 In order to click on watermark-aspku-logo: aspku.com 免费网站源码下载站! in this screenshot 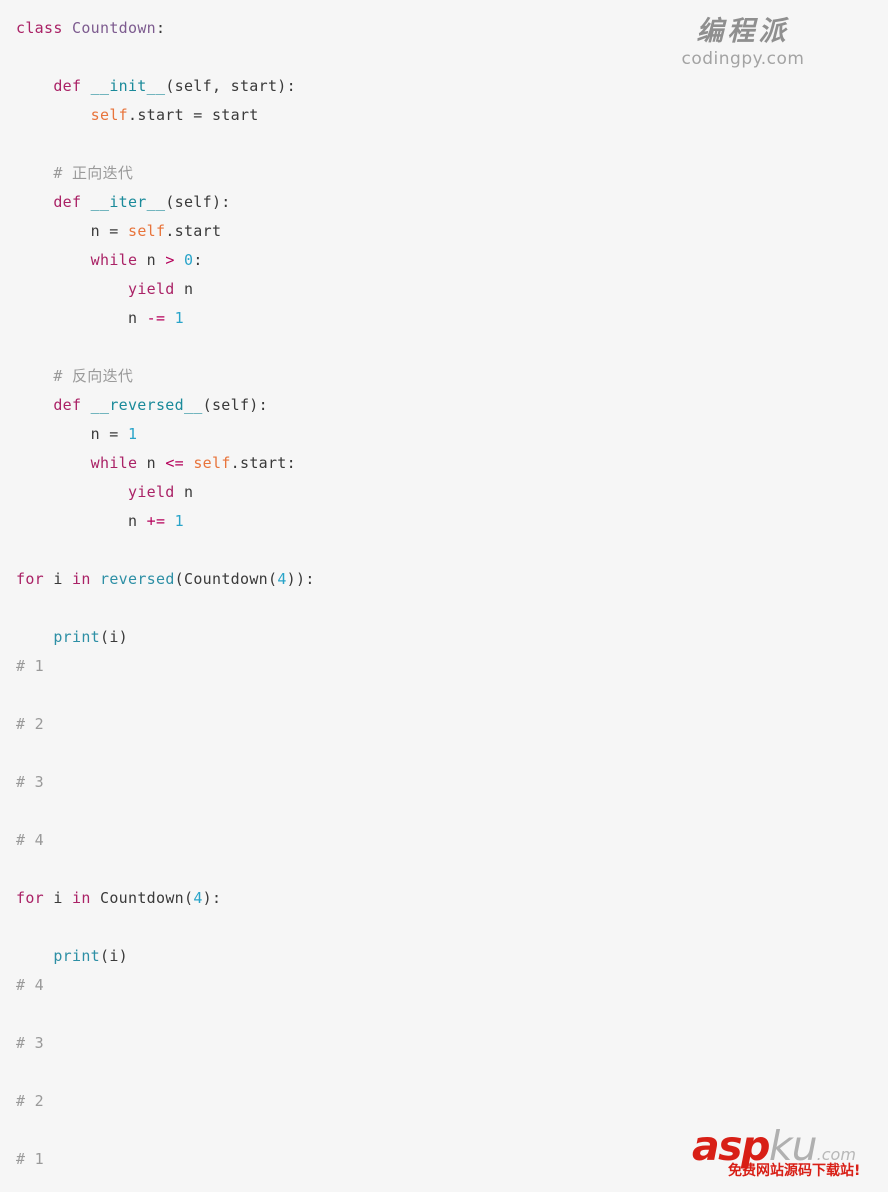, I will do `click(787, 1153)`.